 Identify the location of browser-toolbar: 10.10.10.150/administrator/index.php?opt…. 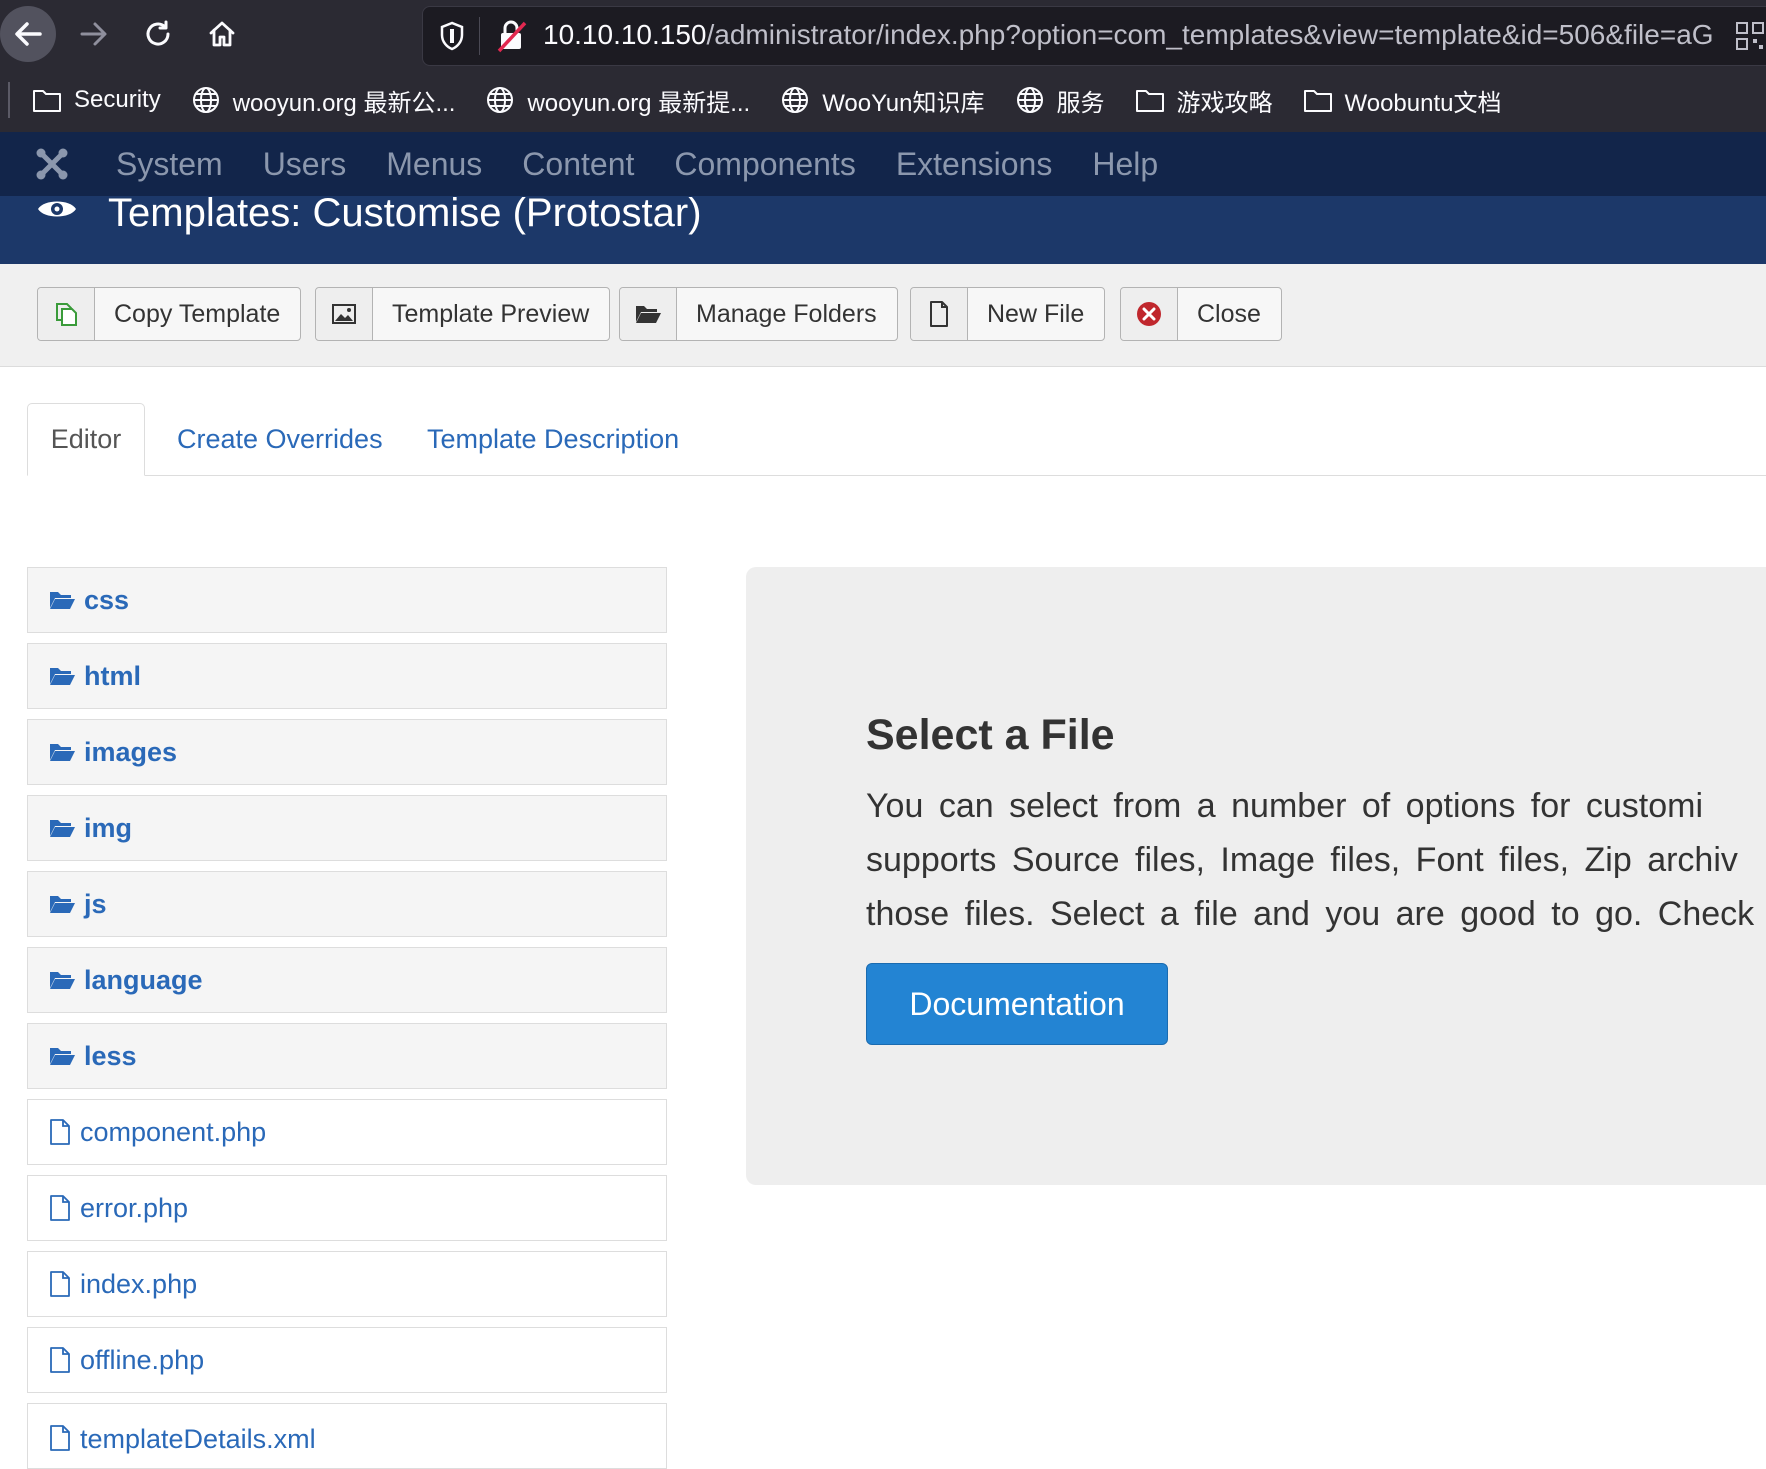
(883, 34).